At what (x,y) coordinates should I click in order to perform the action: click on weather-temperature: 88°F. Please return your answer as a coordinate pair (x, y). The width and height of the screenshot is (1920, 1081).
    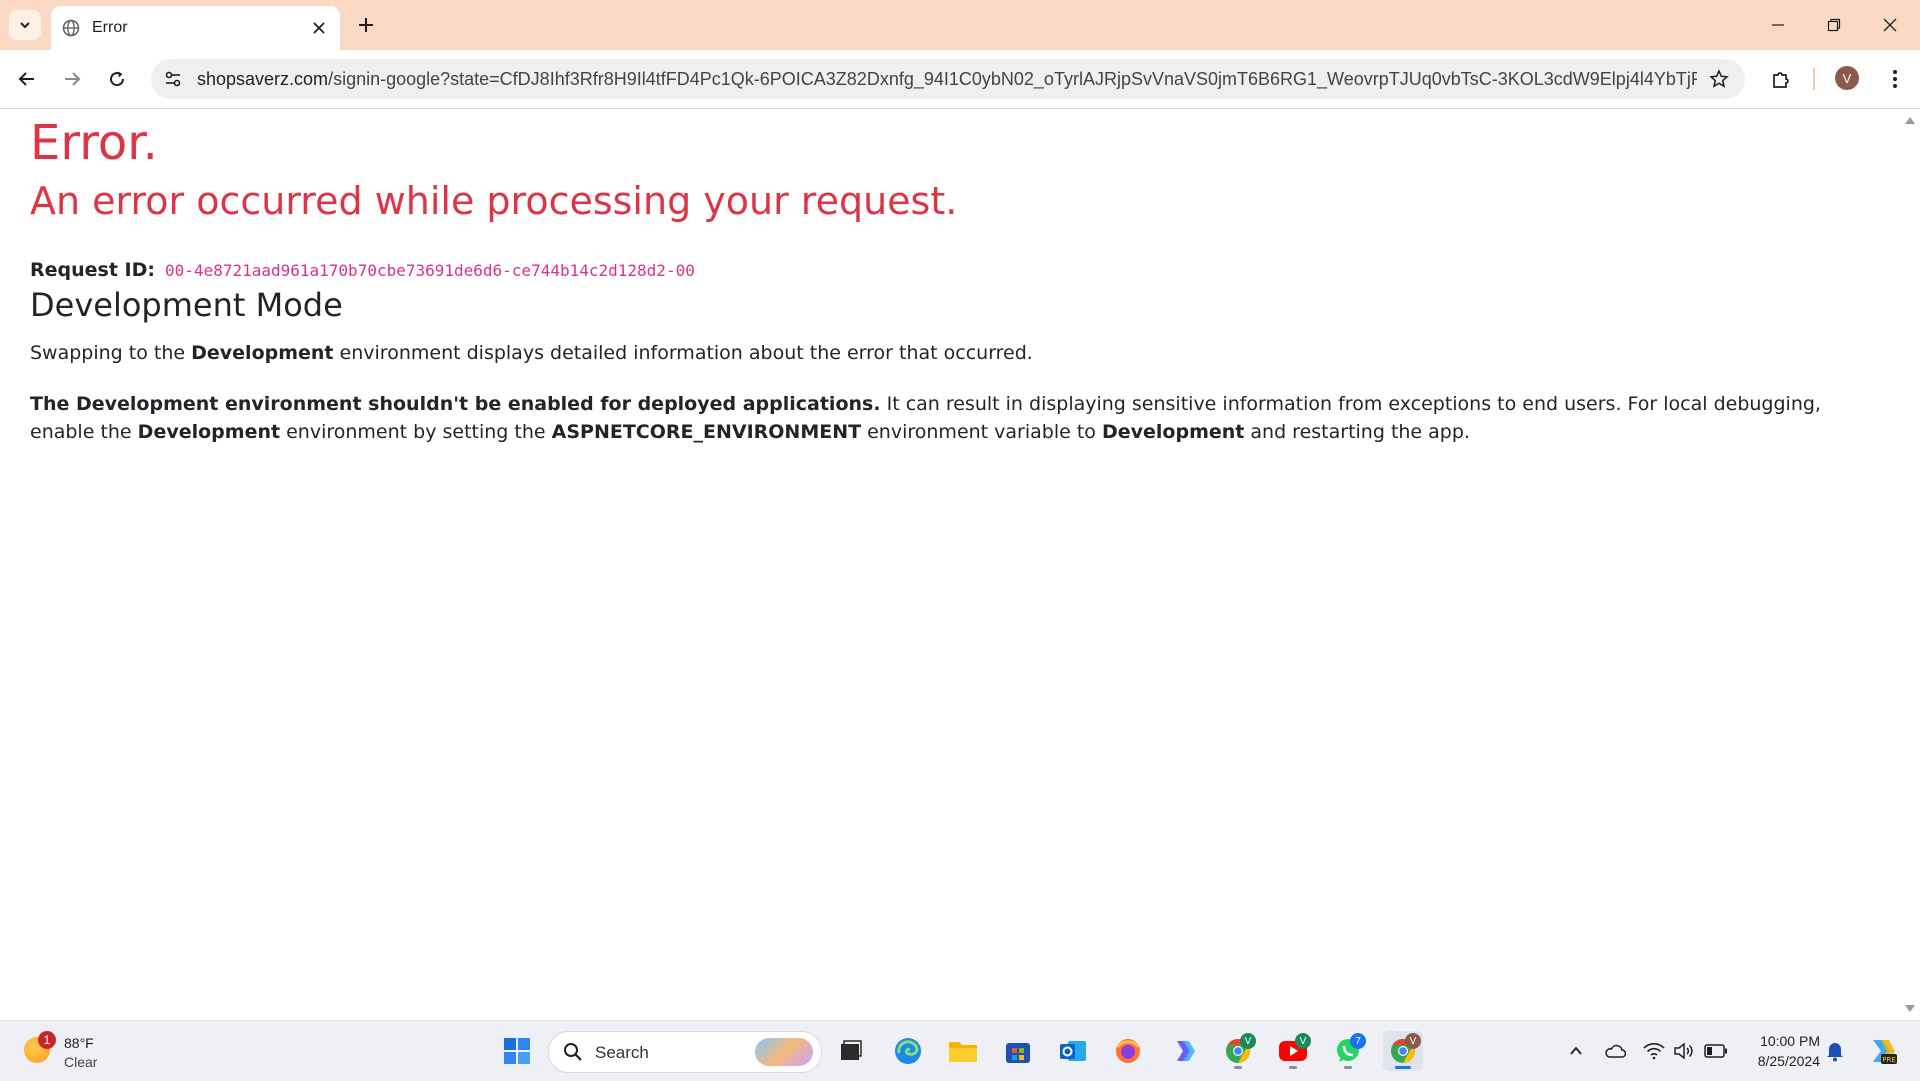
    Looking at the image, I should click on (79, 1043).